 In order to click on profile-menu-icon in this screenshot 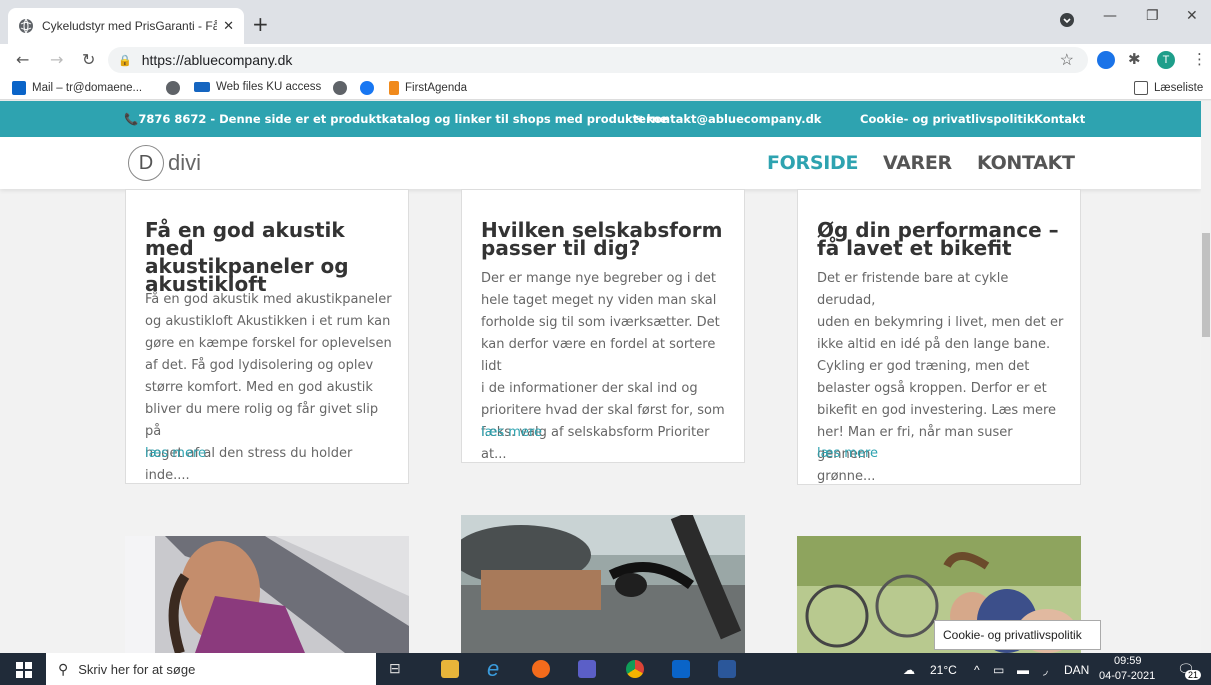, I will do `click(1067, 20)`.